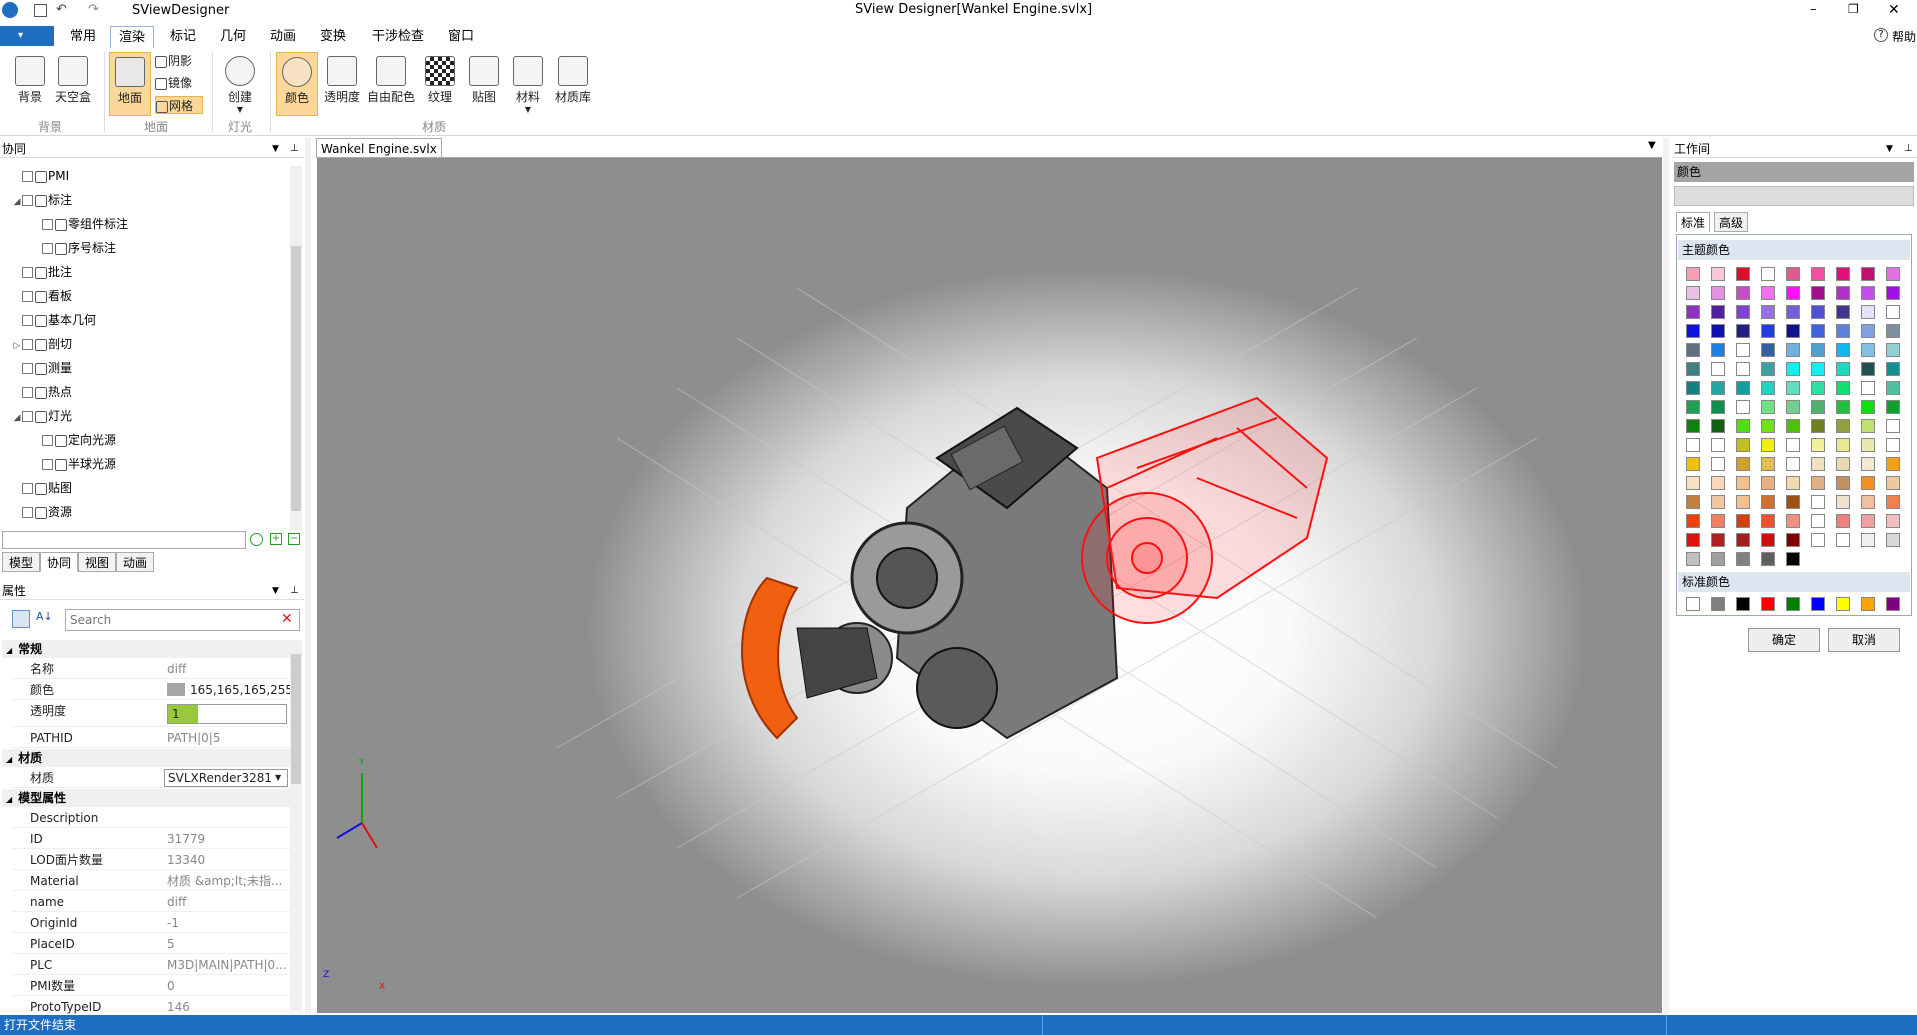  Describe the element at coordinates (391, 80) in the screenshot. I see `free-color-button: 自由配色` at that location.